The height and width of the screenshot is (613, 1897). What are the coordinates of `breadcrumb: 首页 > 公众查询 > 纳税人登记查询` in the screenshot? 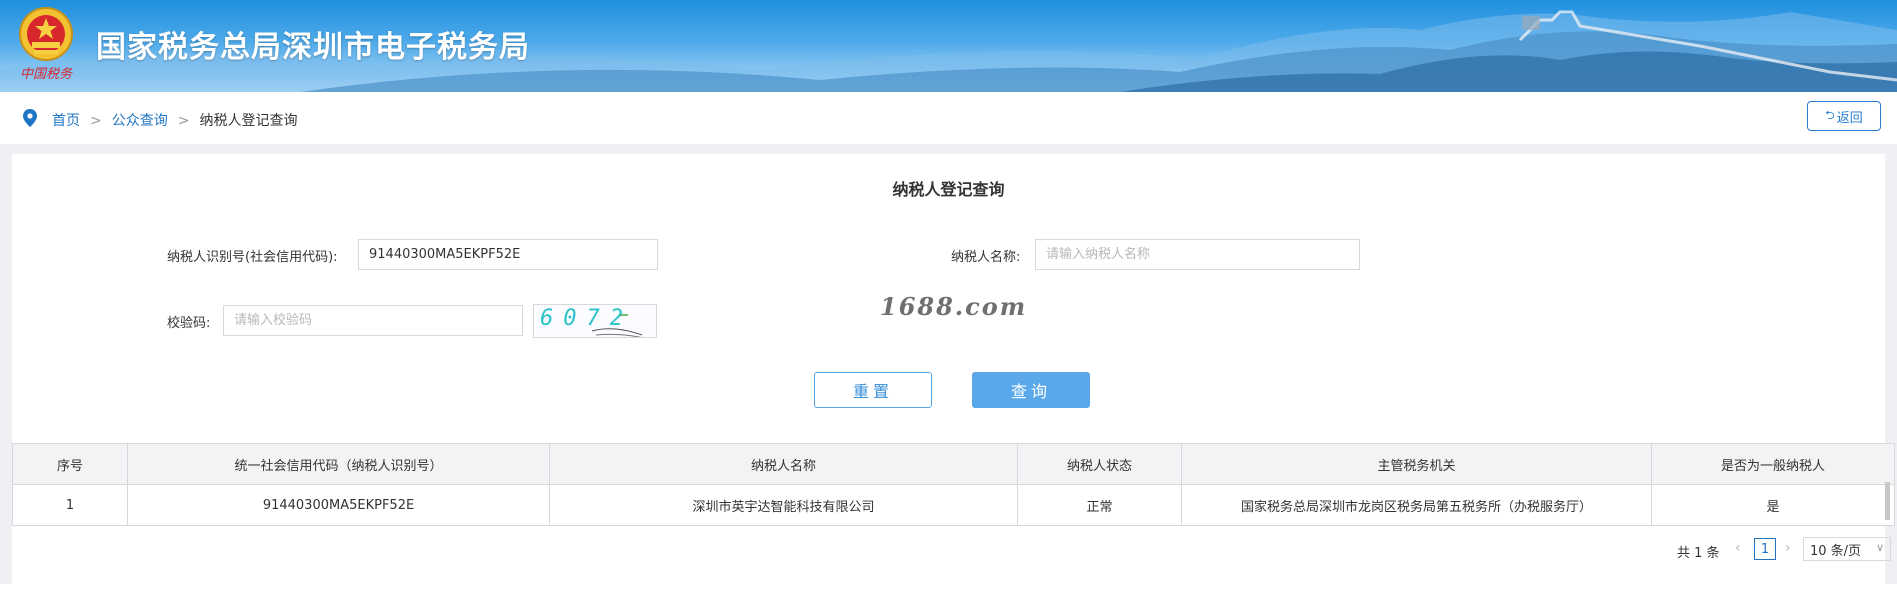 It's located at (174, 120).